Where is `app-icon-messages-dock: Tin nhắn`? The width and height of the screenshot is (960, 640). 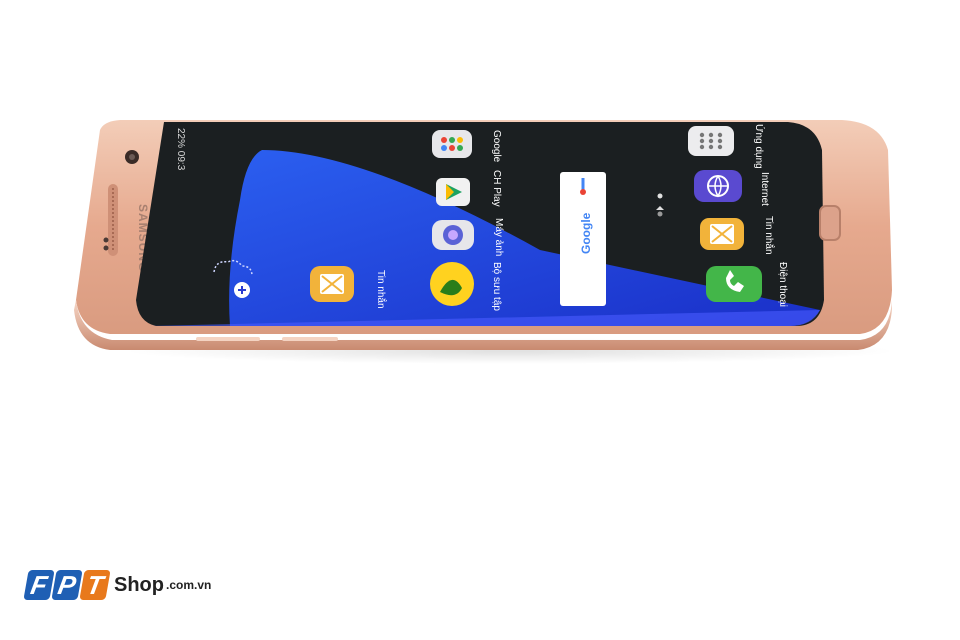
app-icon-messages-dock: Tin nhắn is located at coordinates (738, 235).